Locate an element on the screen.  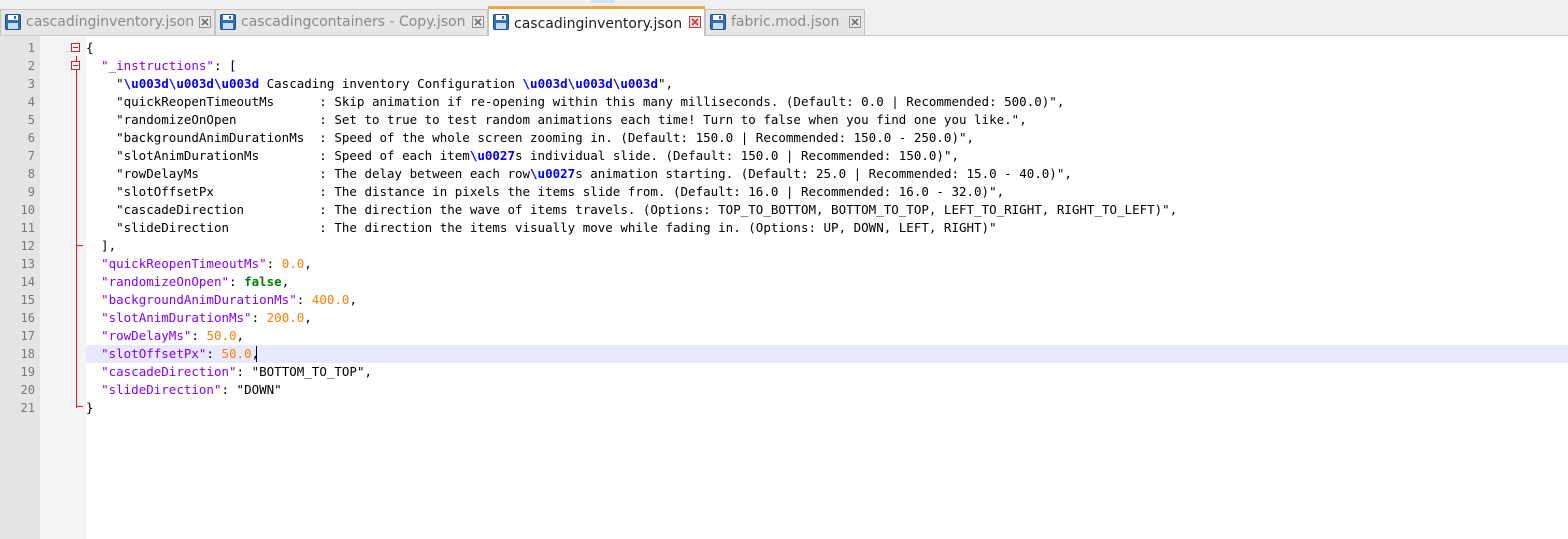
tab-3: cascadinginventory.json is located at coordinates (596, 21).